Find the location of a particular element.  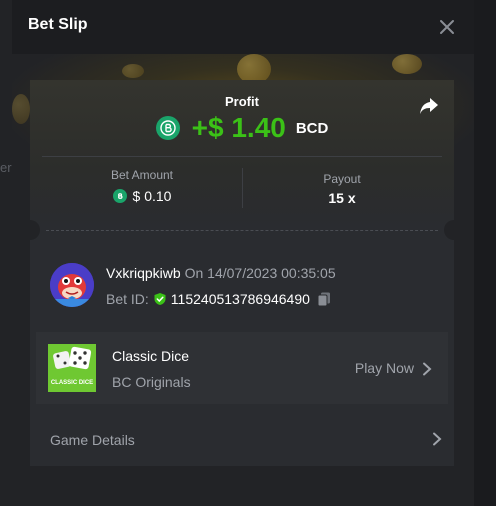

user-avatar is located at coordinates (72, 285).